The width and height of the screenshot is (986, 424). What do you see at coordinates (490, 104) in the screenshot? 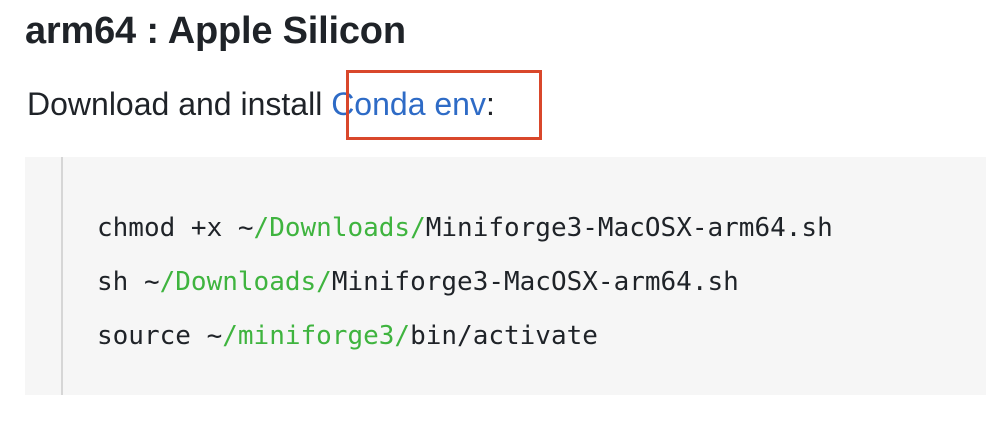
I see `intro-colon: :` at bounding box center [490, 104].